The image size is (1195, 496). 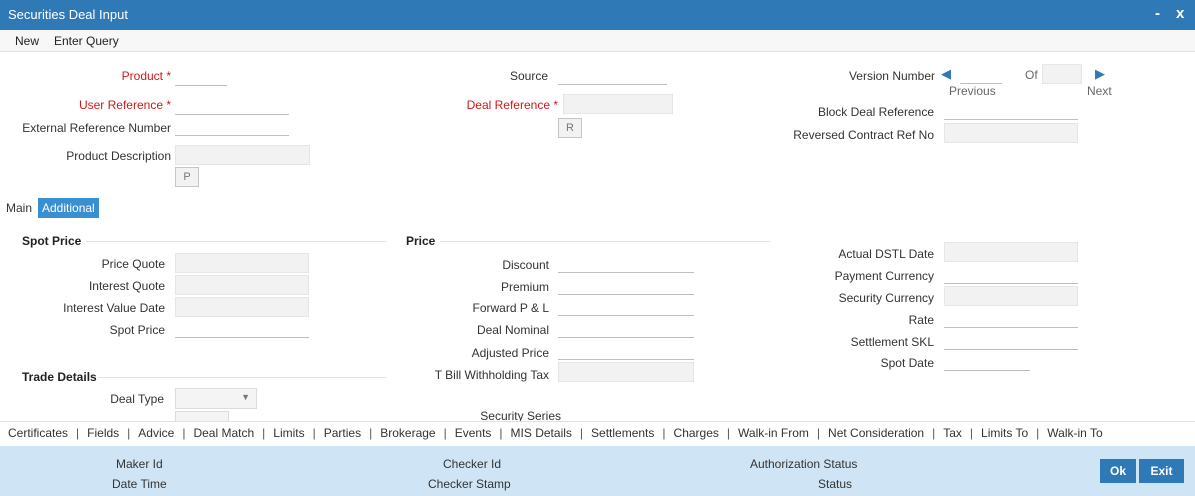 I want to click on spot-date-label: Spot Date, so click(x=907, y=363).